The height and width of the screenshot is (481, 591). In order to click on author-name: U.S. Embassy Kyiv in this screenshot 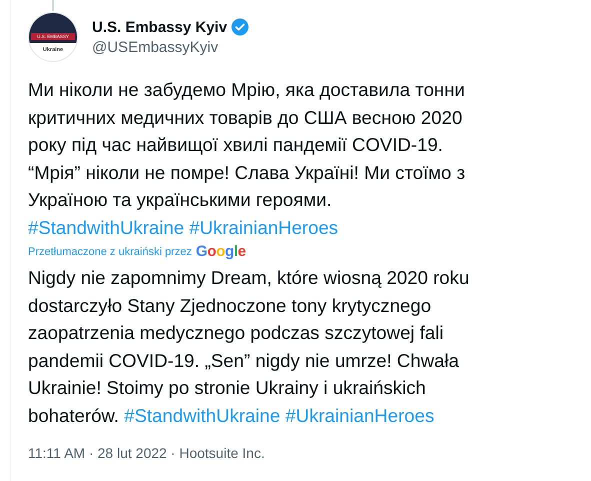, I will do `click(160, 27)`.